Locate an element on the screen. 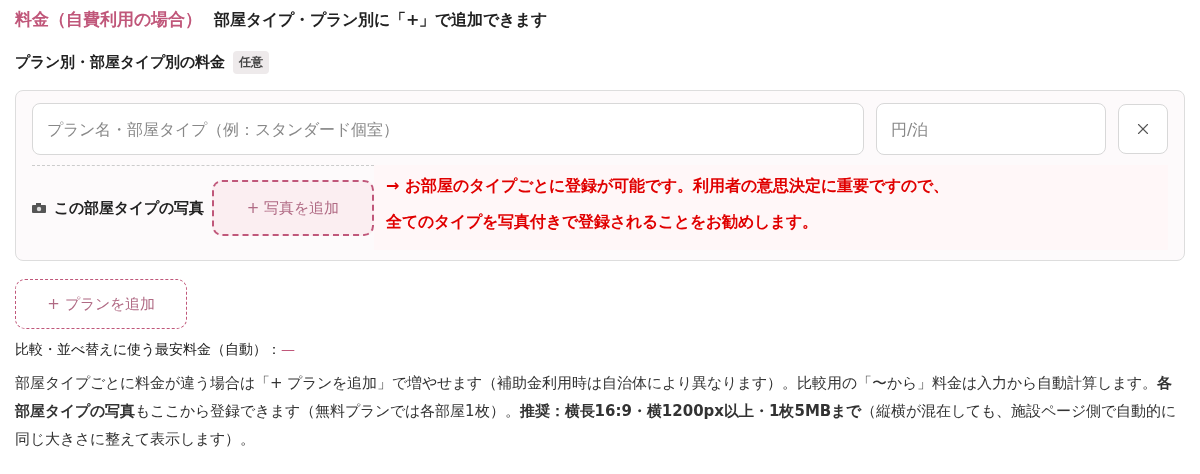  photo-label: この部屋タイプの写真 is located at coordinates (129, 208).